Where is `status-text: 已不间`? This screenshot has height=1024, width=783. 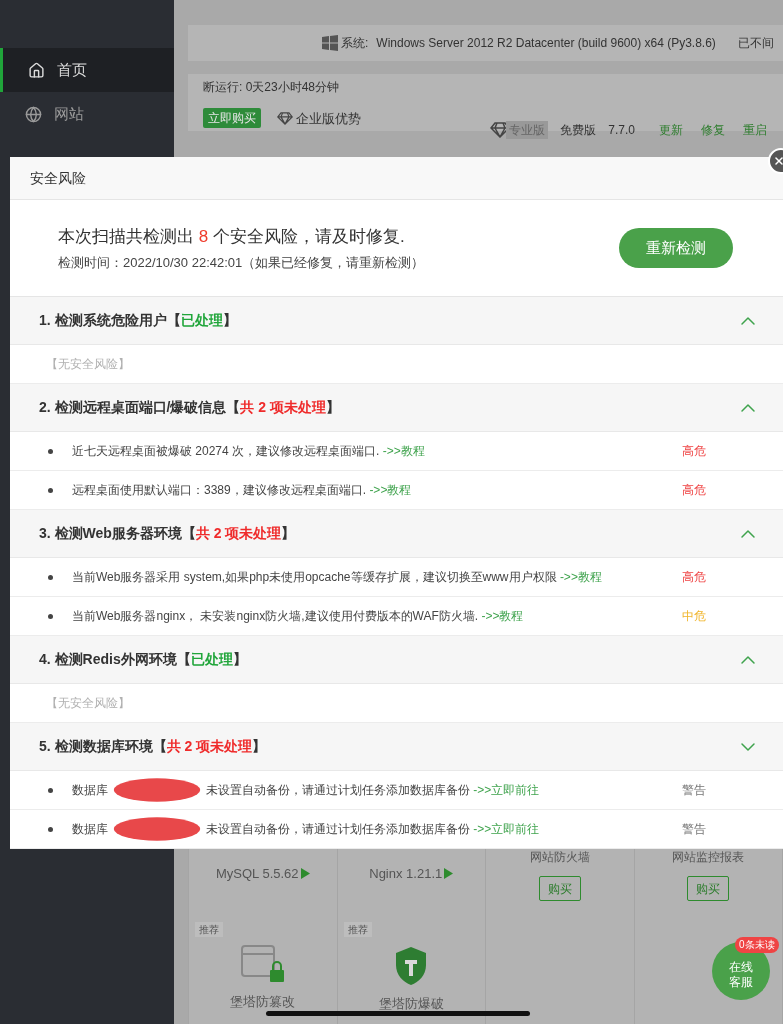
status-text: 已不间 is located at coordinates (755, 44).